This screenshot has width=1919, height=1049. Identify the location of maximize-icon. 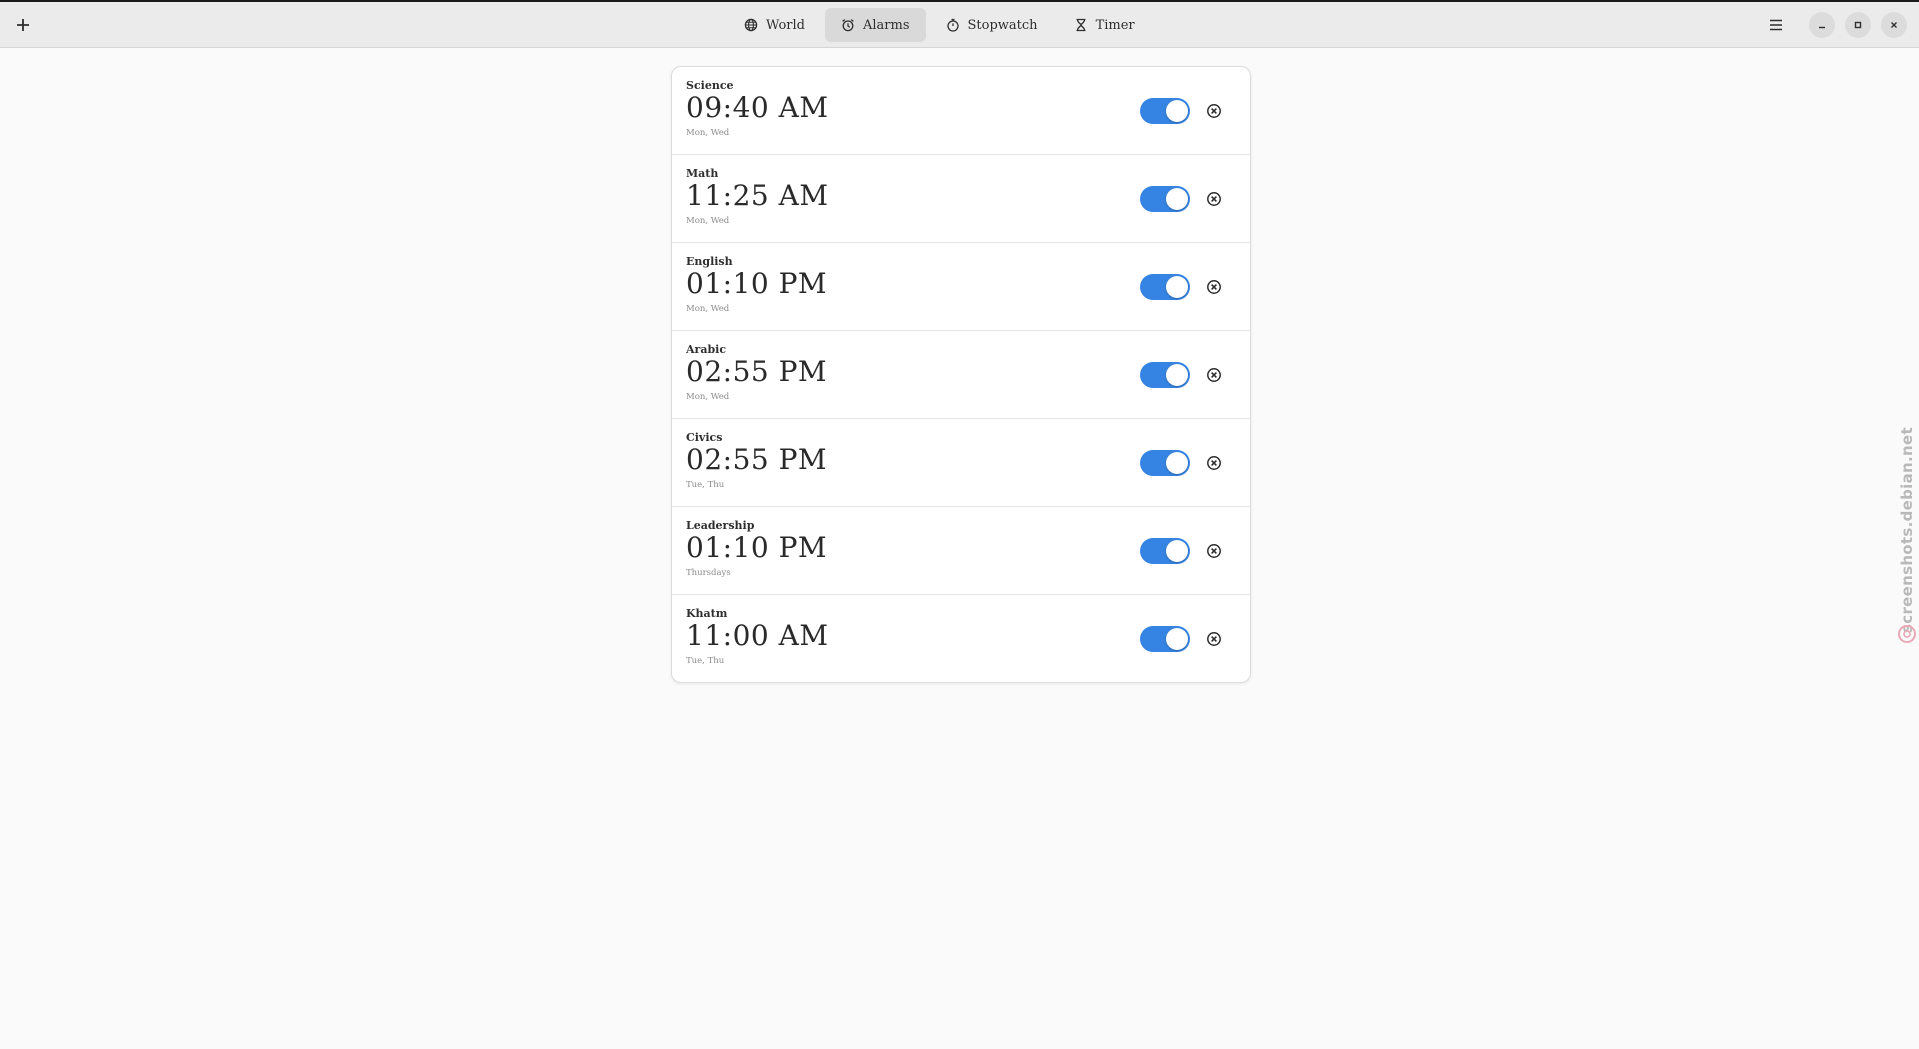
(1858, 25).